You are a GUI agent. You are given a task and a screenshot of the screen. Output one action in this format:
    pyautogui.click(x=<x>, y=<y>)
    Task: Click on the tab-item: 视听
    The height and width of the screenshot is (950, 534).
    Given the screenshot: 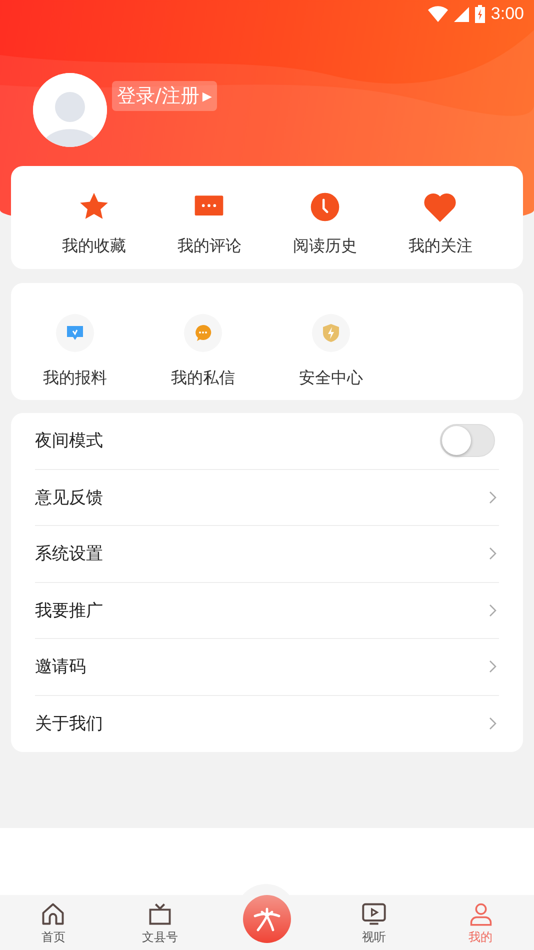 What is the action you would take?
    pyautogui.click(x=374, y=922)
    